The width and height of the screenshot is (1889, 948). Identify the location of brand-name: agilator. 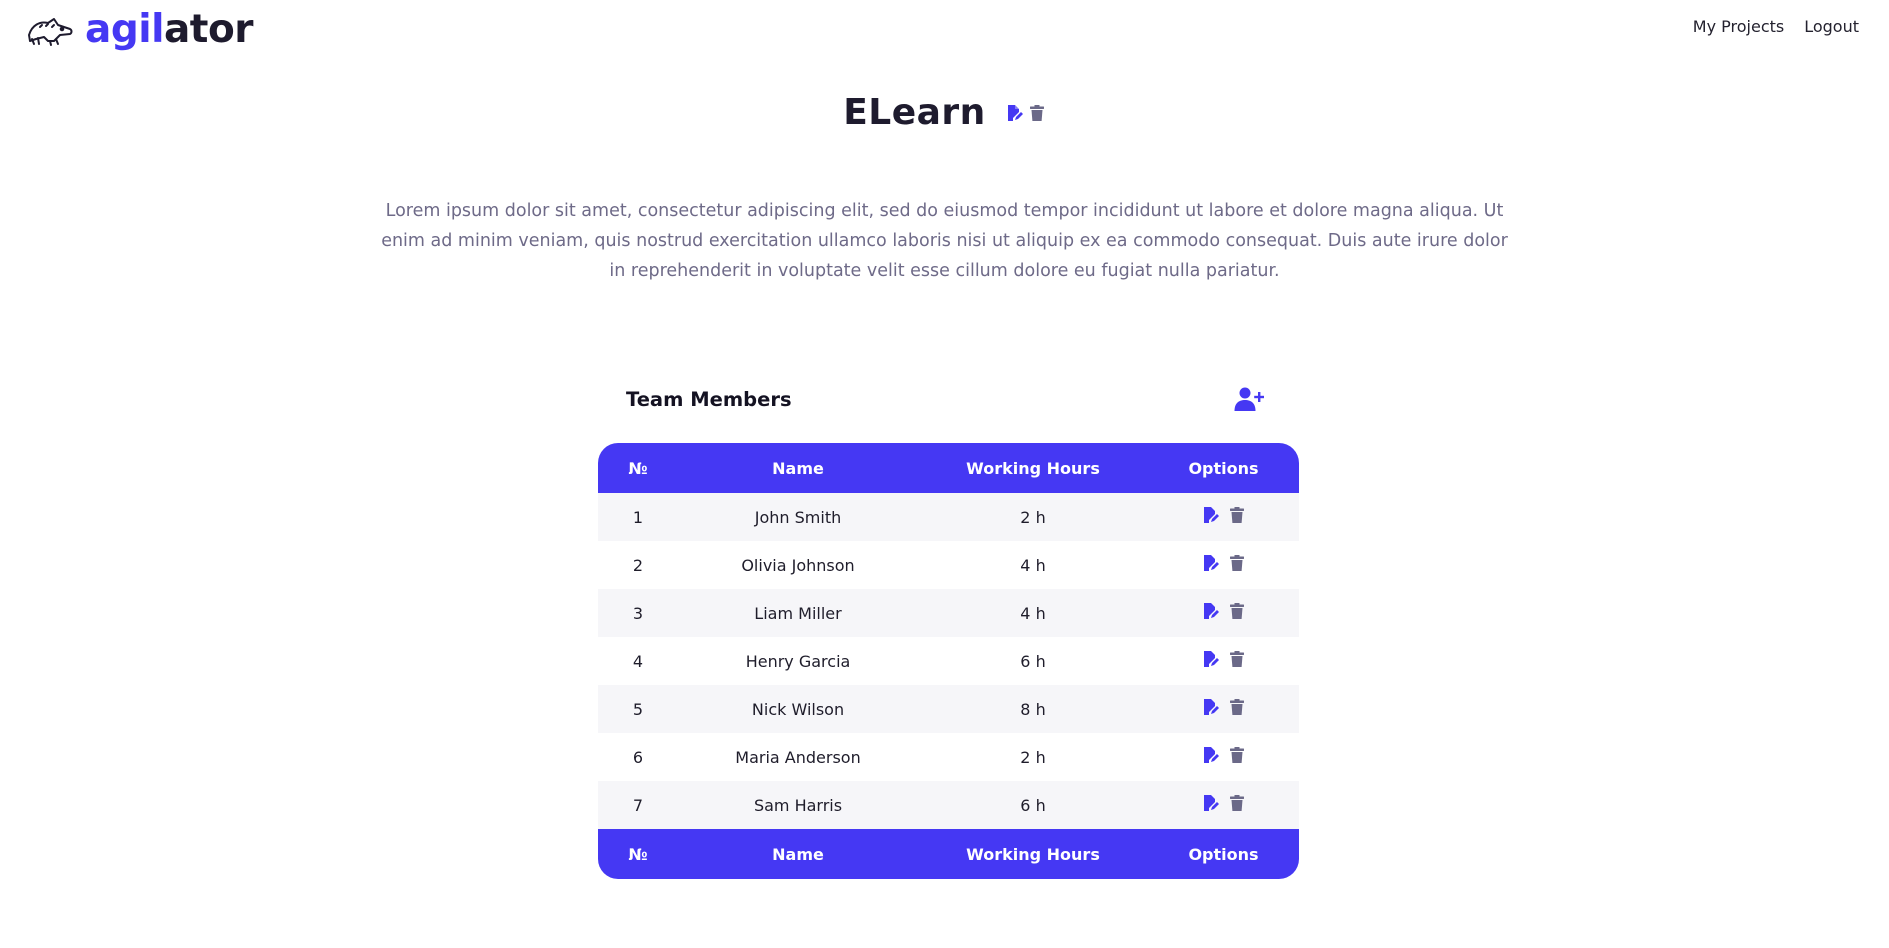
(169, 29).